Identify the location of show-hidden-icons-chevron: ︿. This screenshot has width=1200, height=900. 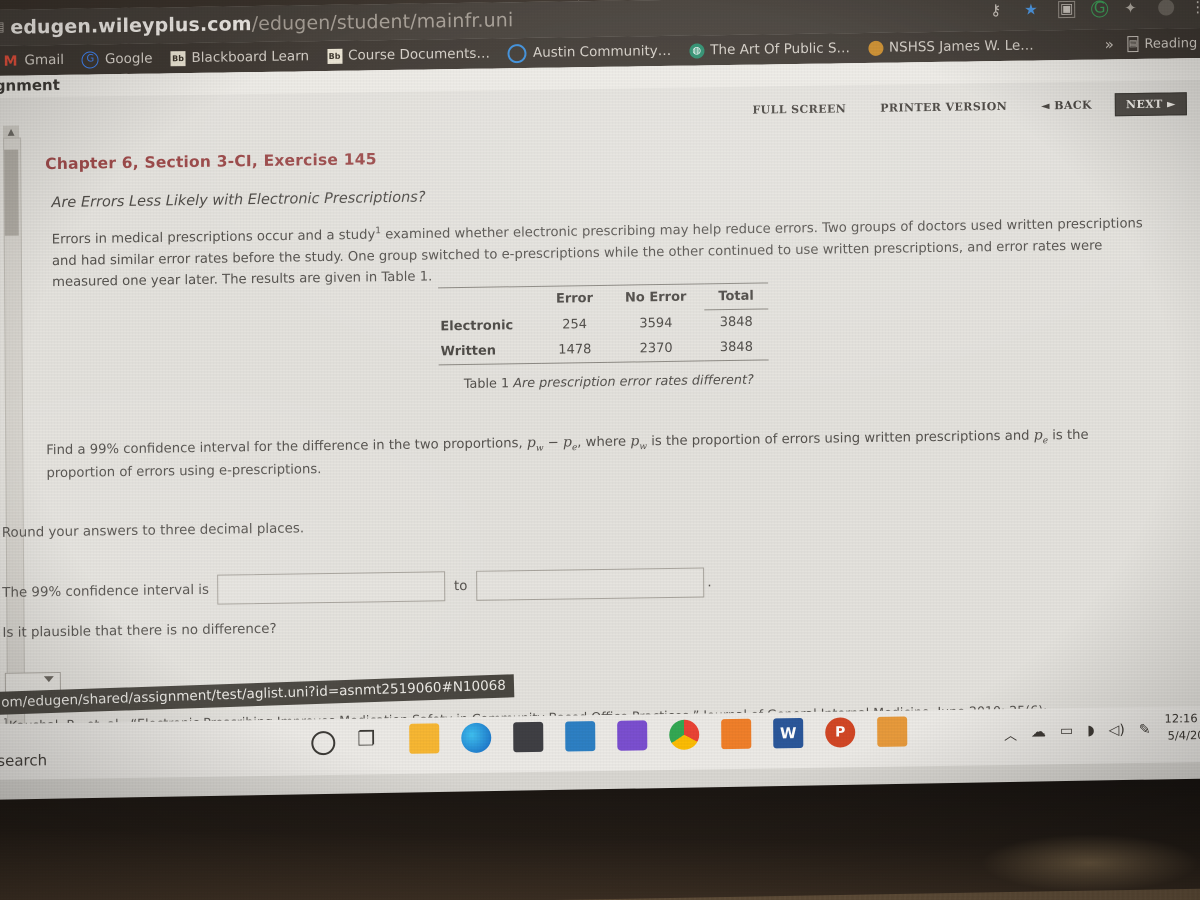
(1010, 734).